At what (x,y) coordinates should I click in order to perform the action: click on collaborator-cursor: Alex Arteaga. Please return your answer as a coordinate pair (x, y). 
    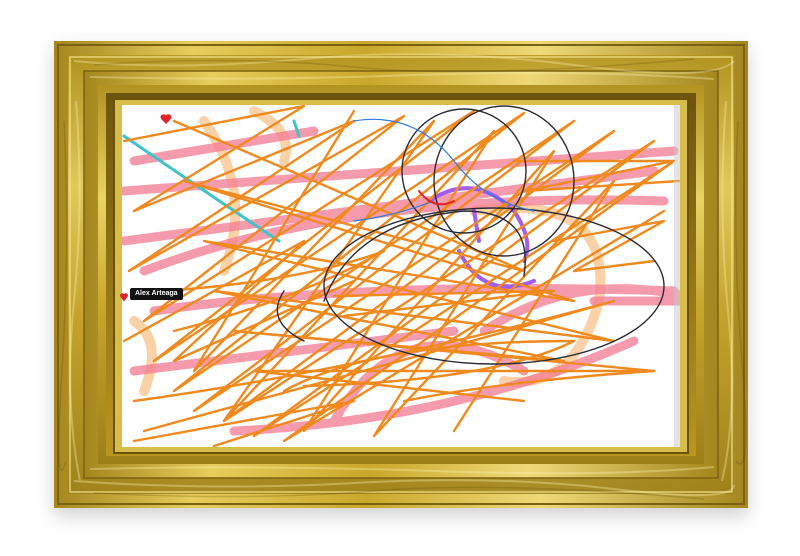
    Looking at the image, I should click on (151, 294).